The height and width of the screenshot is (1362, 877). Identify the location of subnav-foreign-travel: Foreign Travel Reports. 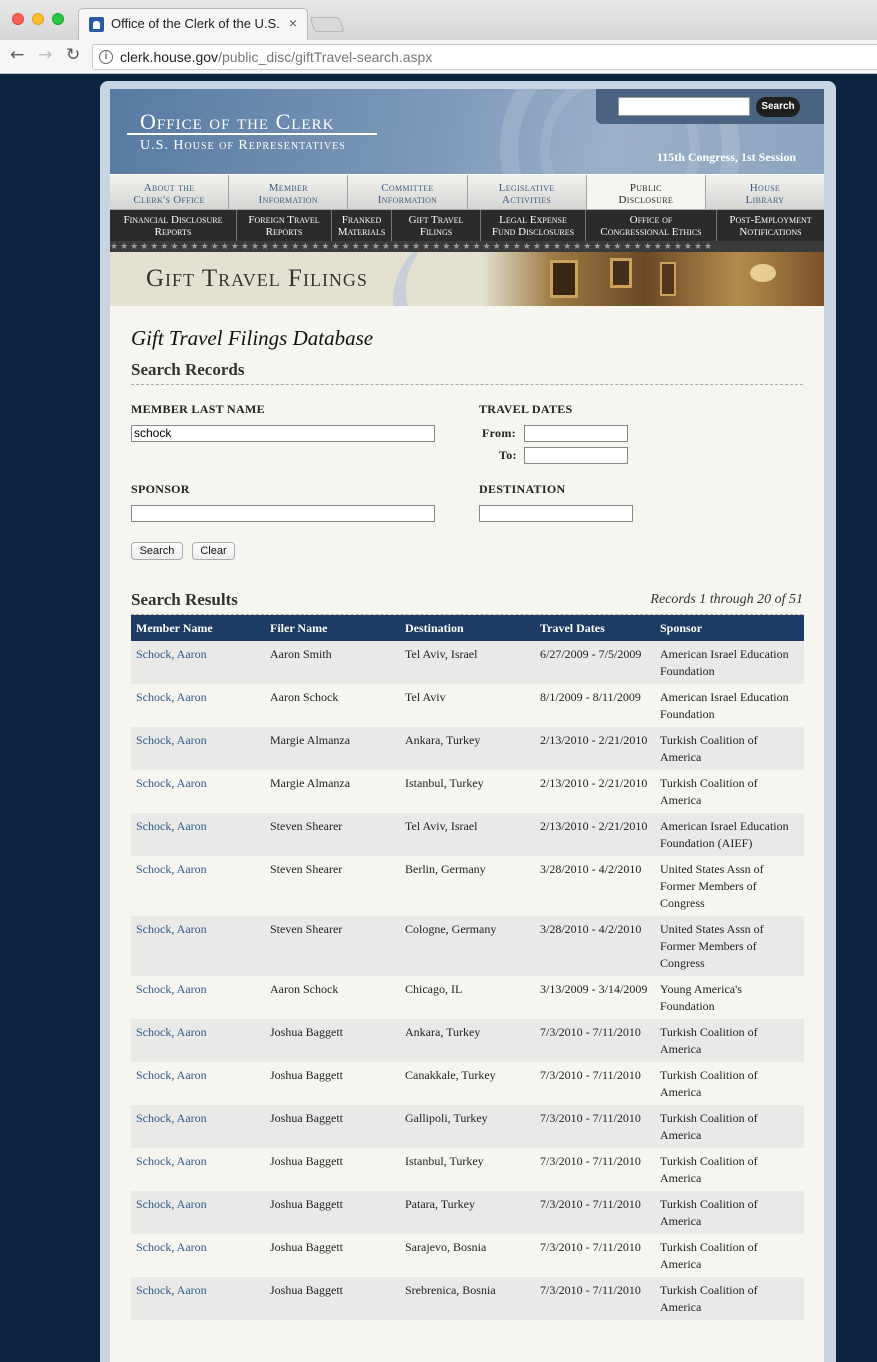
(284, 225).